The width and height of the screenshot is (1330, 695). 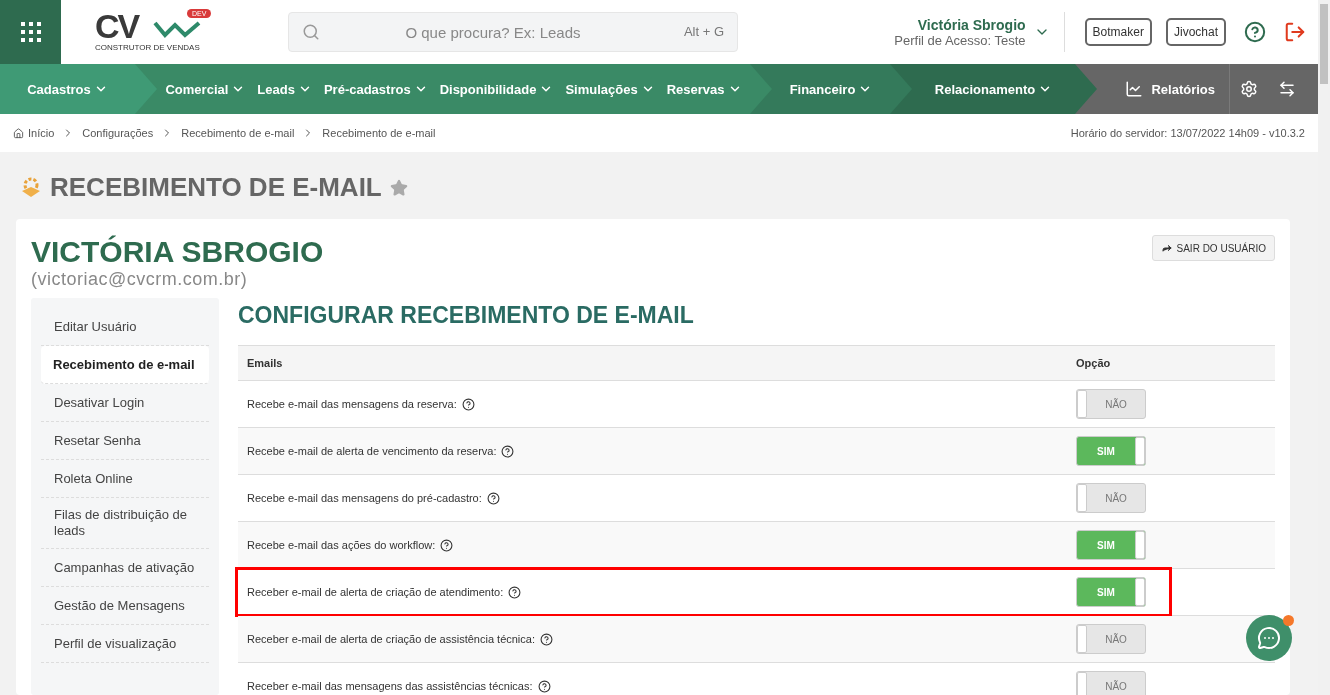 I want to click on search-icon, so click(x=311, y=32).